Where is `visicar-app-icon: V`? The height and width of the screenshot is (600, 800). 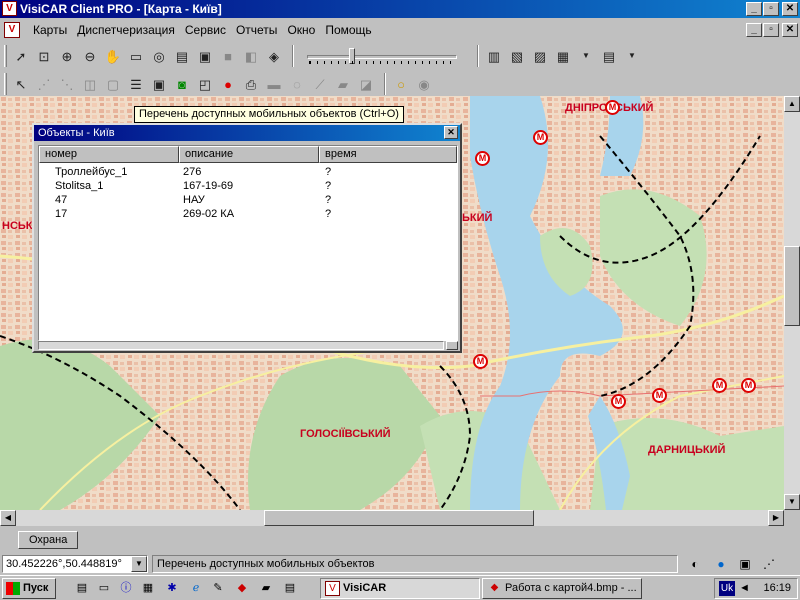
visicar-app-icon: V is located at coordinates (9, 8).